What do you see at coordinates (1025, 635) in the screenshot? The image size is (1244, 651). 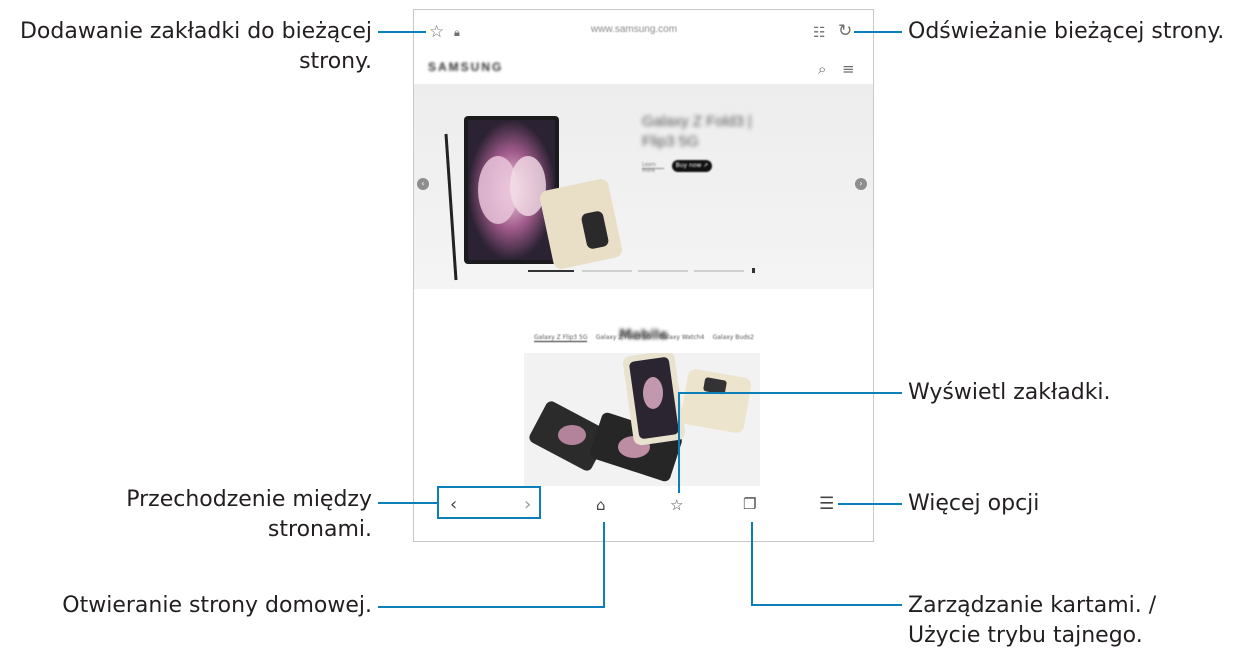 I see `callout-tabs-line2: Użycie trybu tajnego.` at bounding box center [1025, 635].